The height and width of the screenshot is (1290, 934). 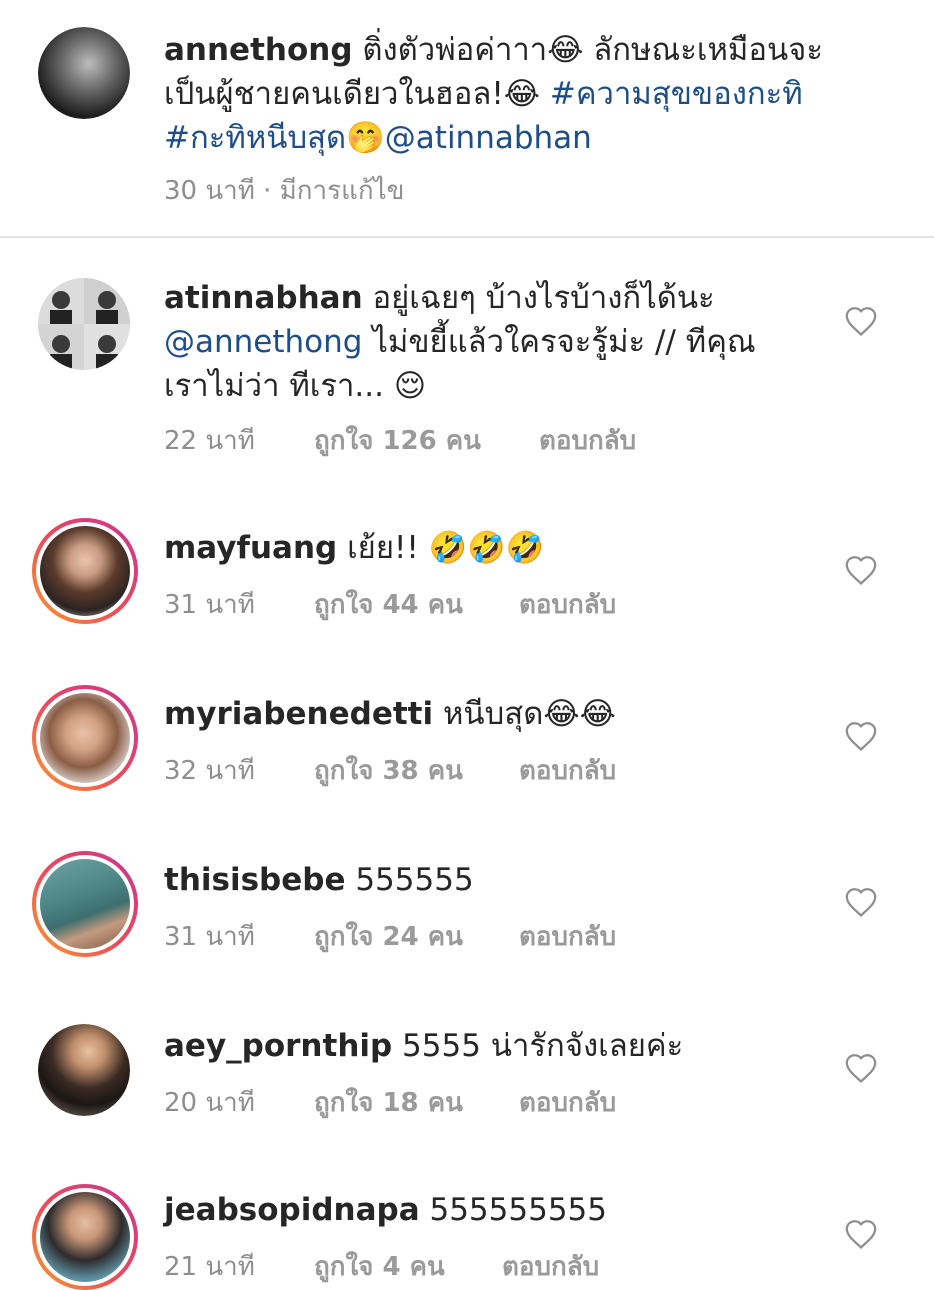 I want to click on caption-line2: เป็นผู้ชายคนเดียวในฮอล!😂, so click(x=357, y=94).